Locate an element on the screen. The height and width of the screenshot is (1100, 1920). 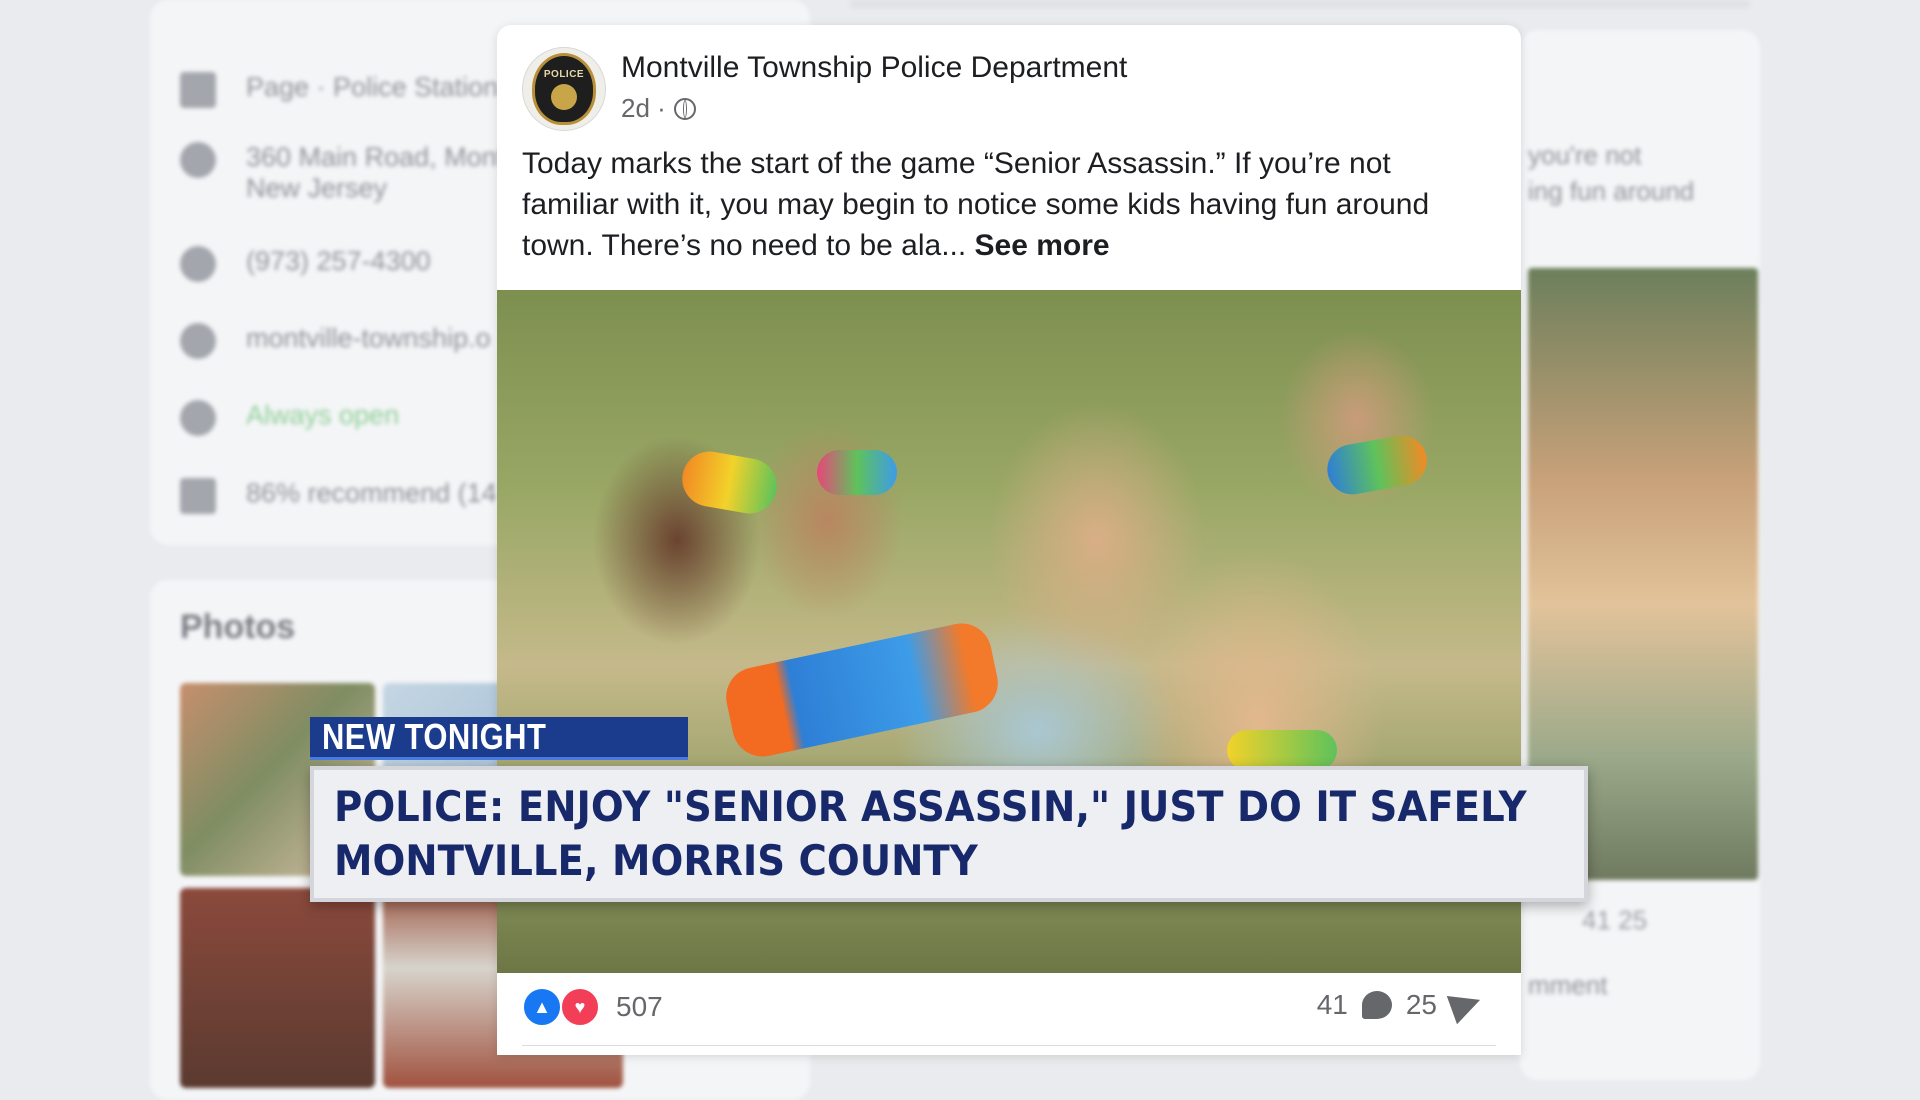
share-icon is located at coordinates (1466, 1005).